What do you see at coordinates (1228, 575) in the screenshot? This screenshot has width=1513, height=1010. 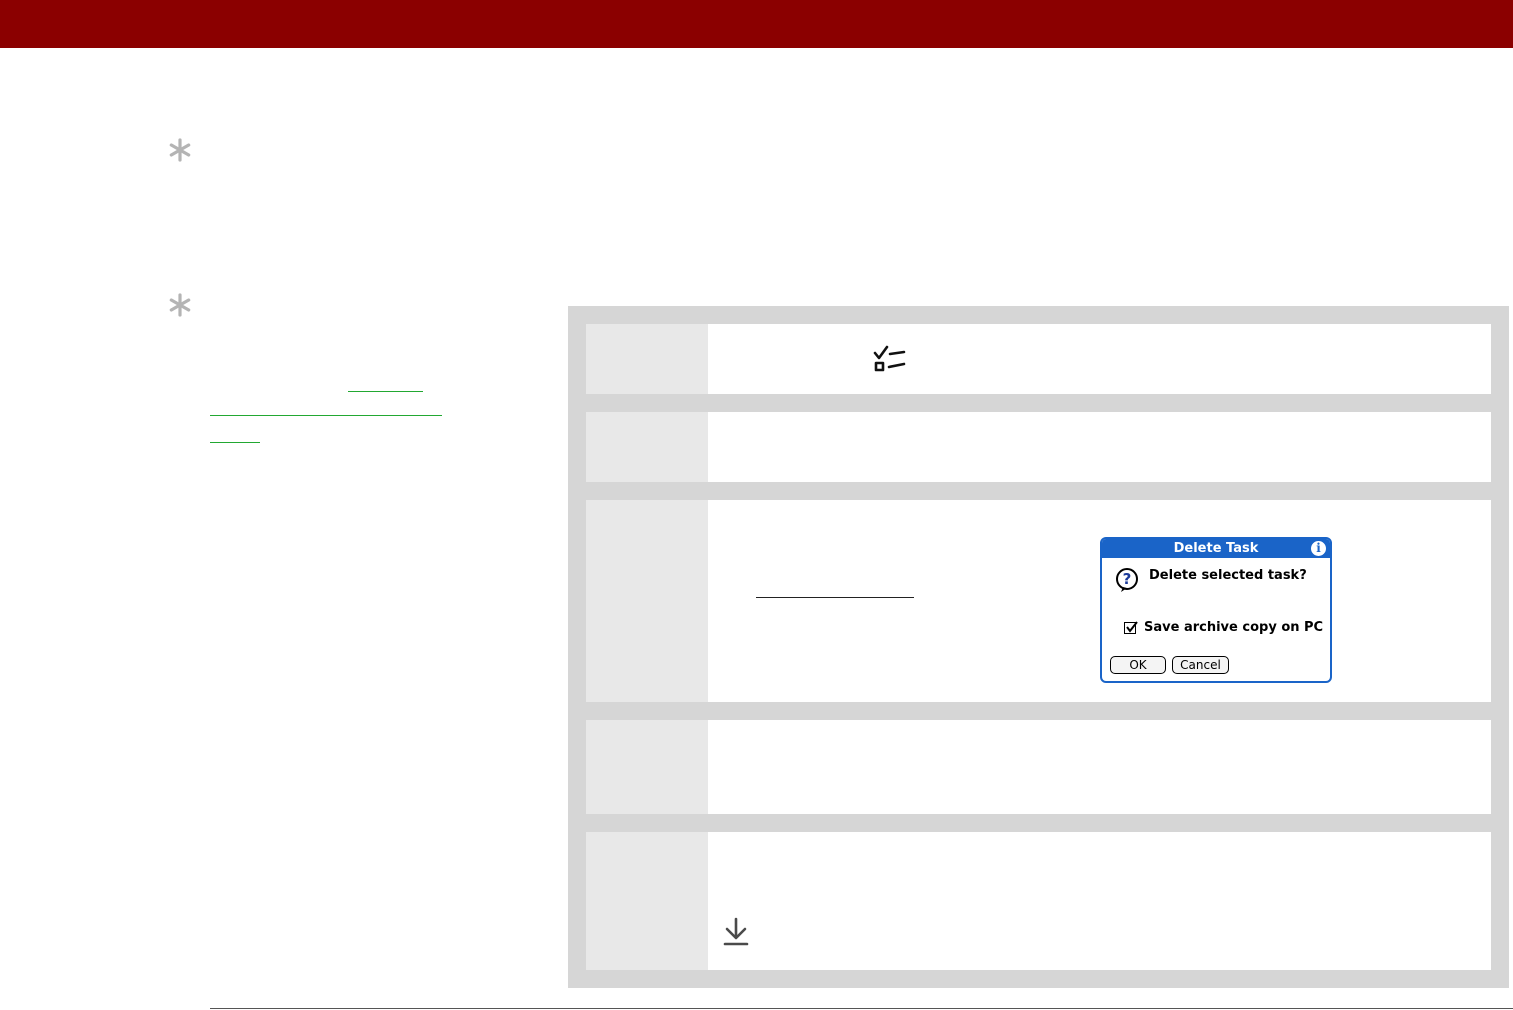 I see `dialog-message: Delete selected task?` at bounding box center [1228, 575].